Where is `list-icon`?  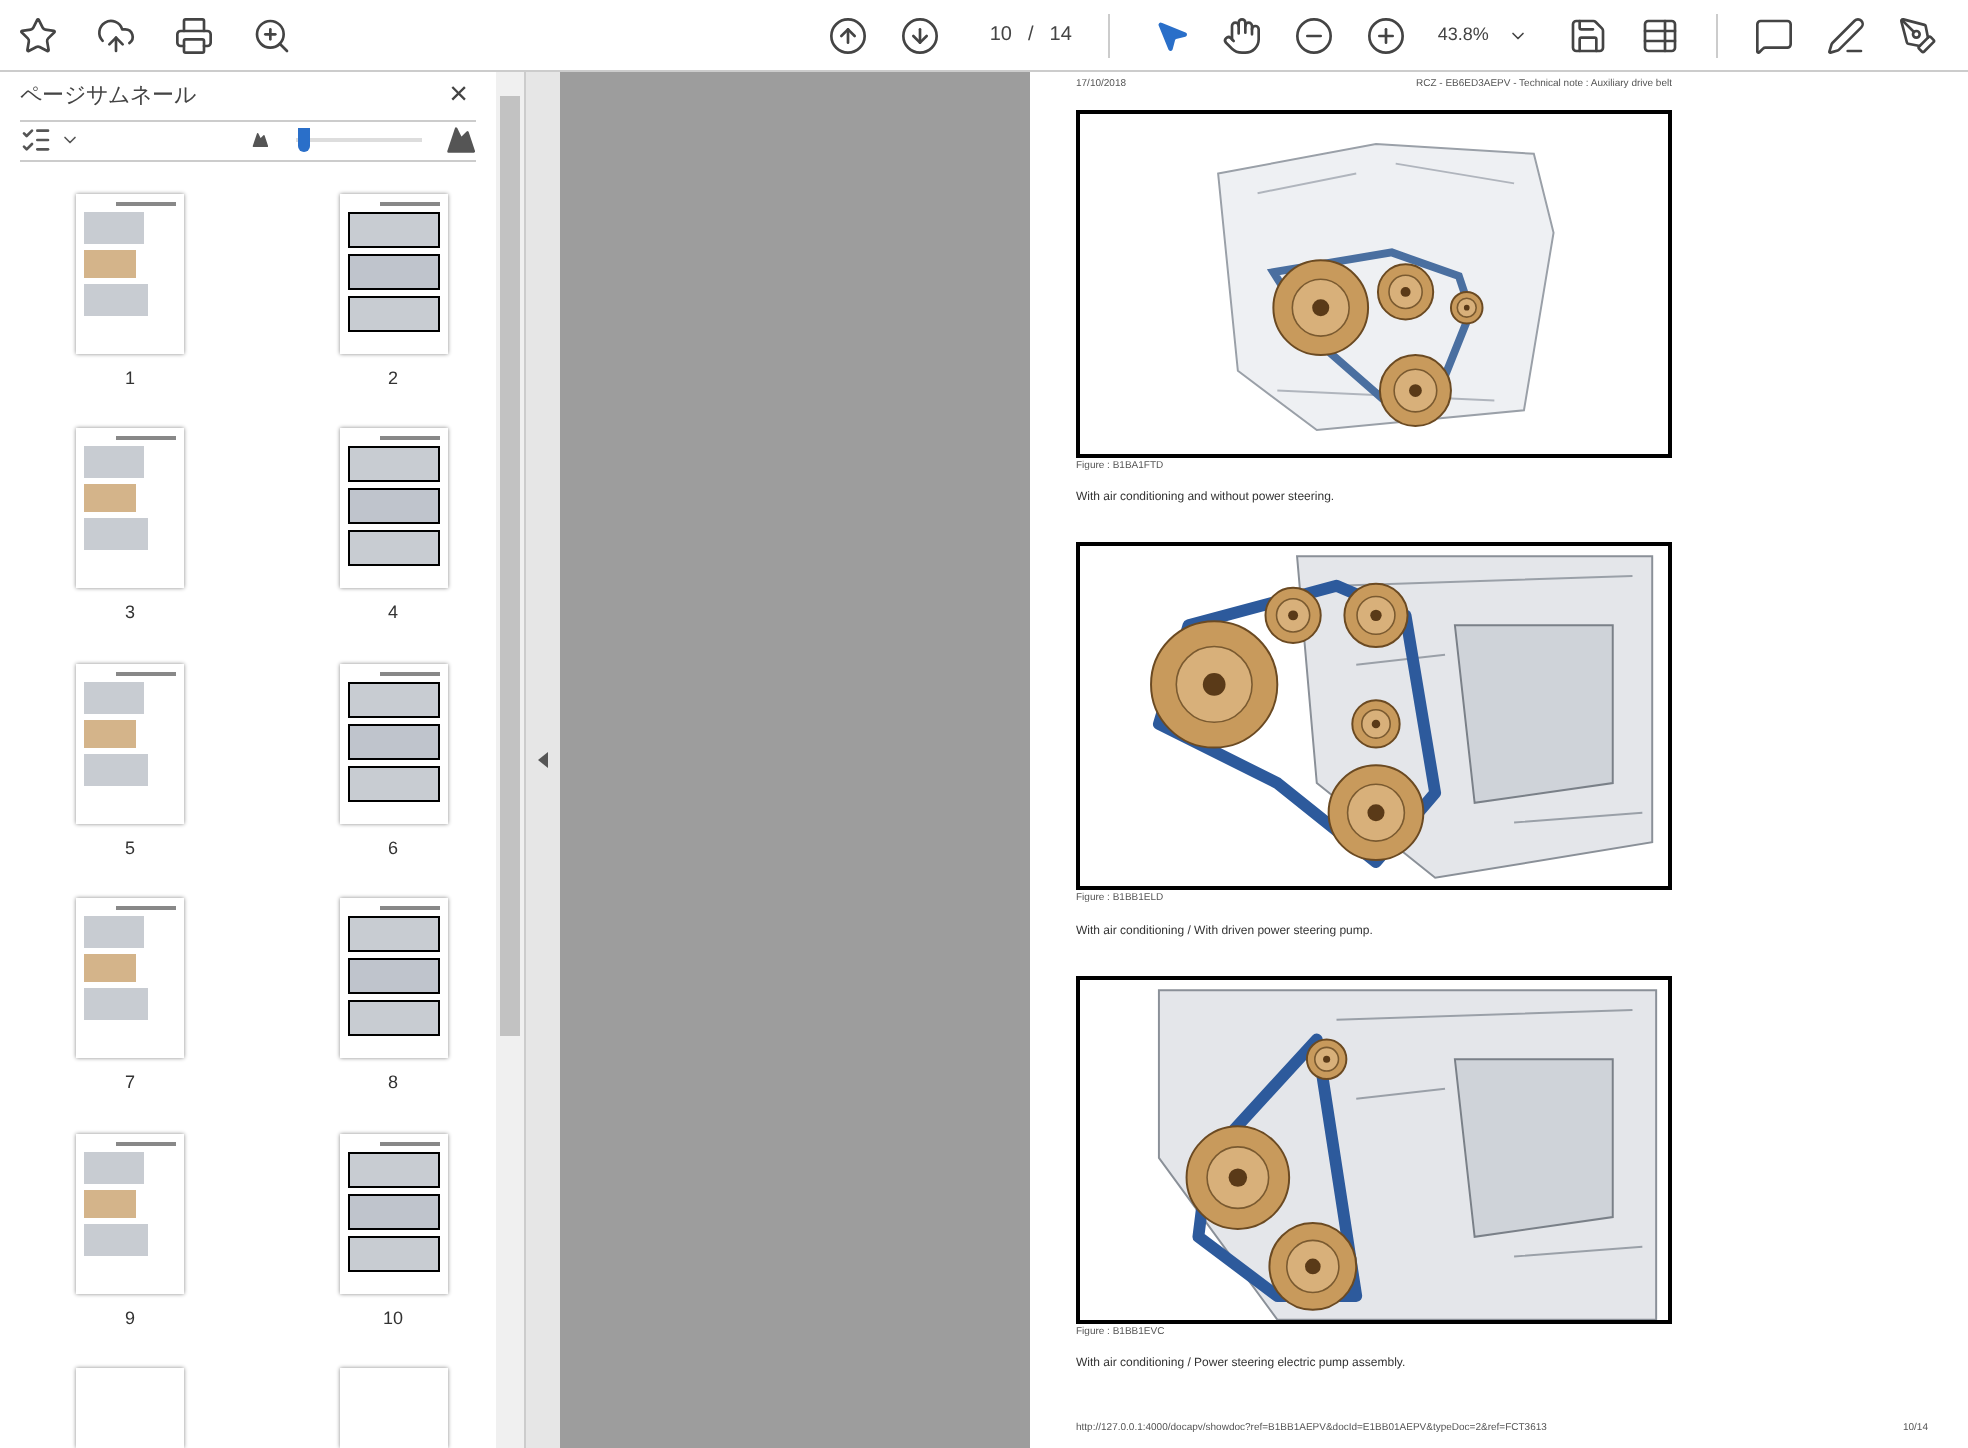
list-icon is located at coordinates (36, 140).